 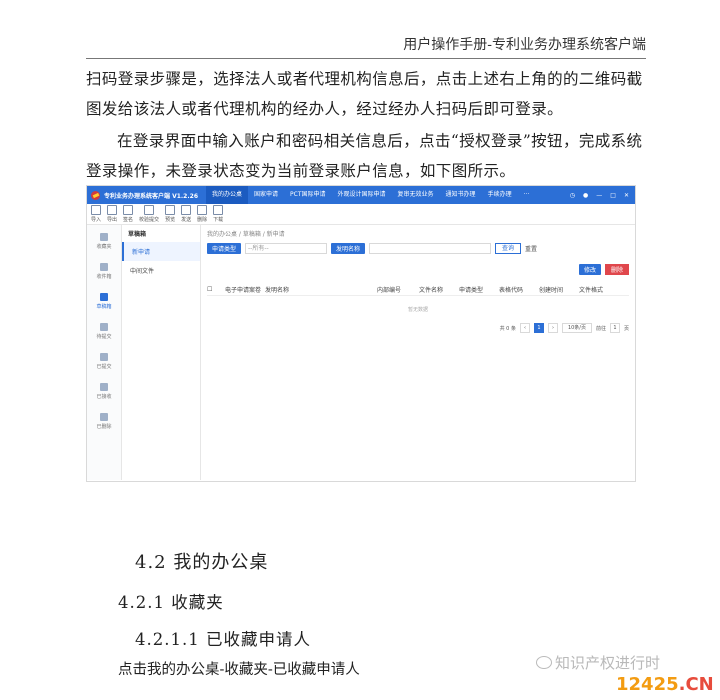 What do you see at coordinates (460, 194) in the screenshot?
I see `menu-item: 通知书办理` at bounding box center [460, 194].